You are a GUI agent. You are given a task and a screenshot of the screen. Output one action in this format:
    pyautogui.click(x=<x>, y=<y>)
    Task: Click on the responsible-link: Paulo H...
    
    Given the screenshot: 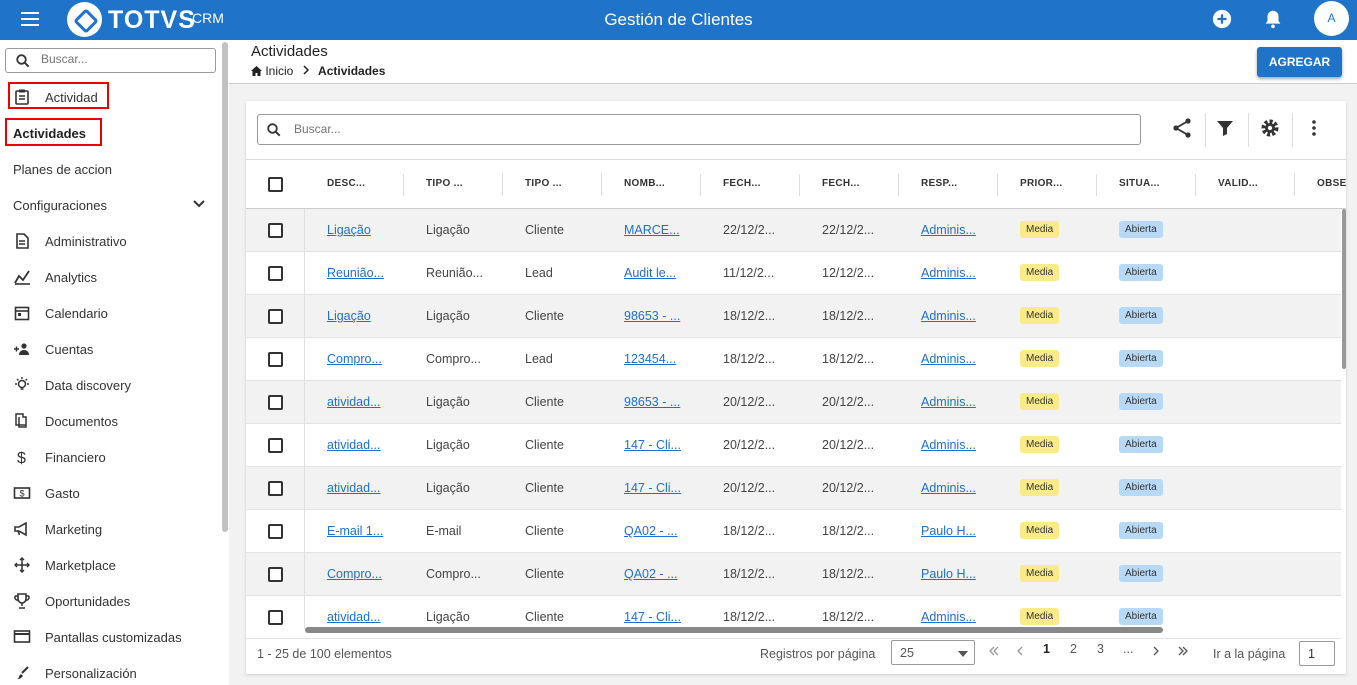 What is the action you would take?
    pyautogui.click(x=948, y=531)
    